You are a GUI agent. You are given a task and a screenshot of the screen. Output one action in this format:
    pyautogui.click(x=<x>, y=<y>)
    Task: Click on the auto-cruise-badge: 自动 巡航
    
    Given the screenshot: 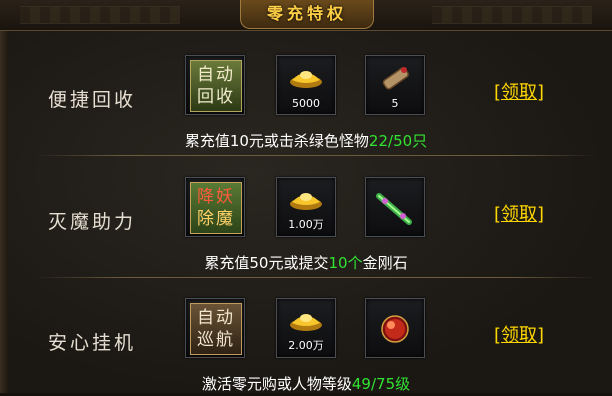 What is the action you would take?
    pyautogui.click(x=216, y=329)
    